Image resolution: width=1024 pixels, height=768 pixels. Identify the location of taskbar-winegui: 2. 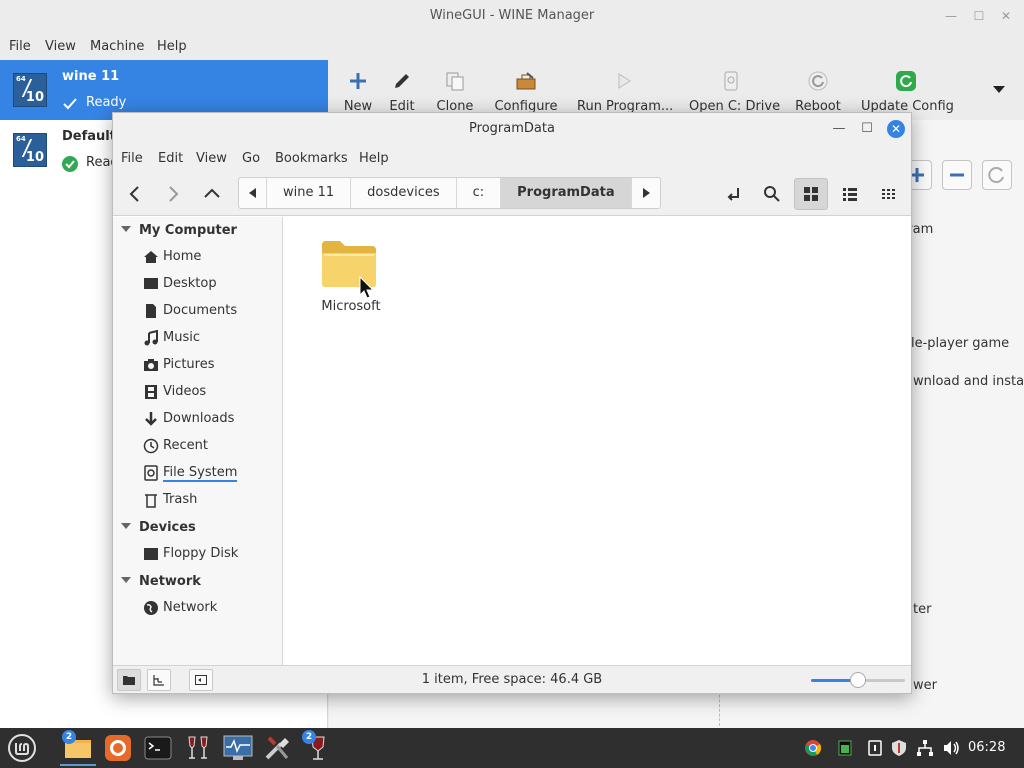
(318, 748).